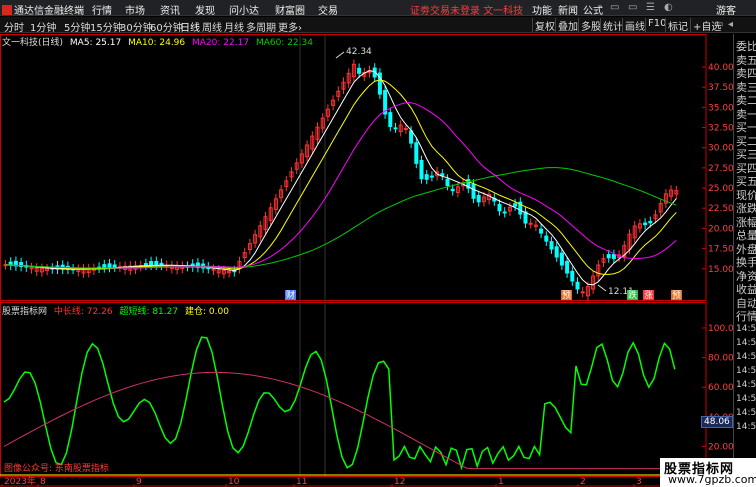 The width and height of the screenshot is (756, 487). What do you see at coordinates (720, 359) in the screenshot?
I see `indicator-tick-label: 80.00` at bounding box center [720, 359].